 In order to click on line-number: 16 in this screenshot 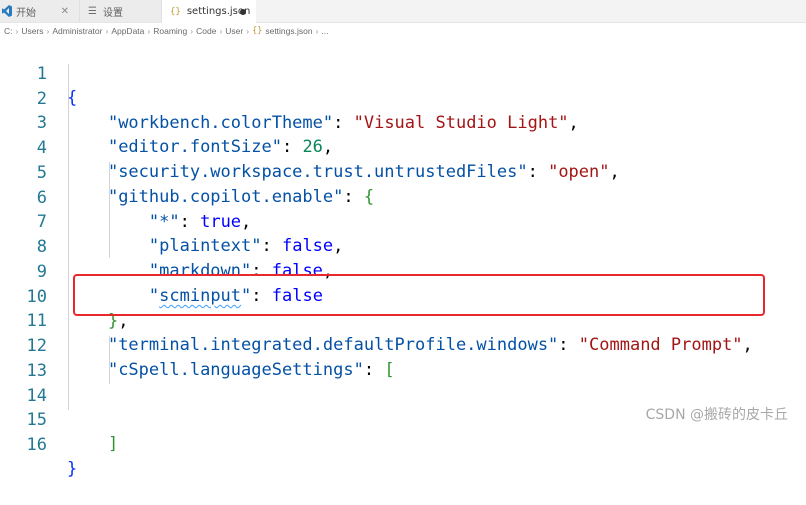, I will do `click(36, 445)`.